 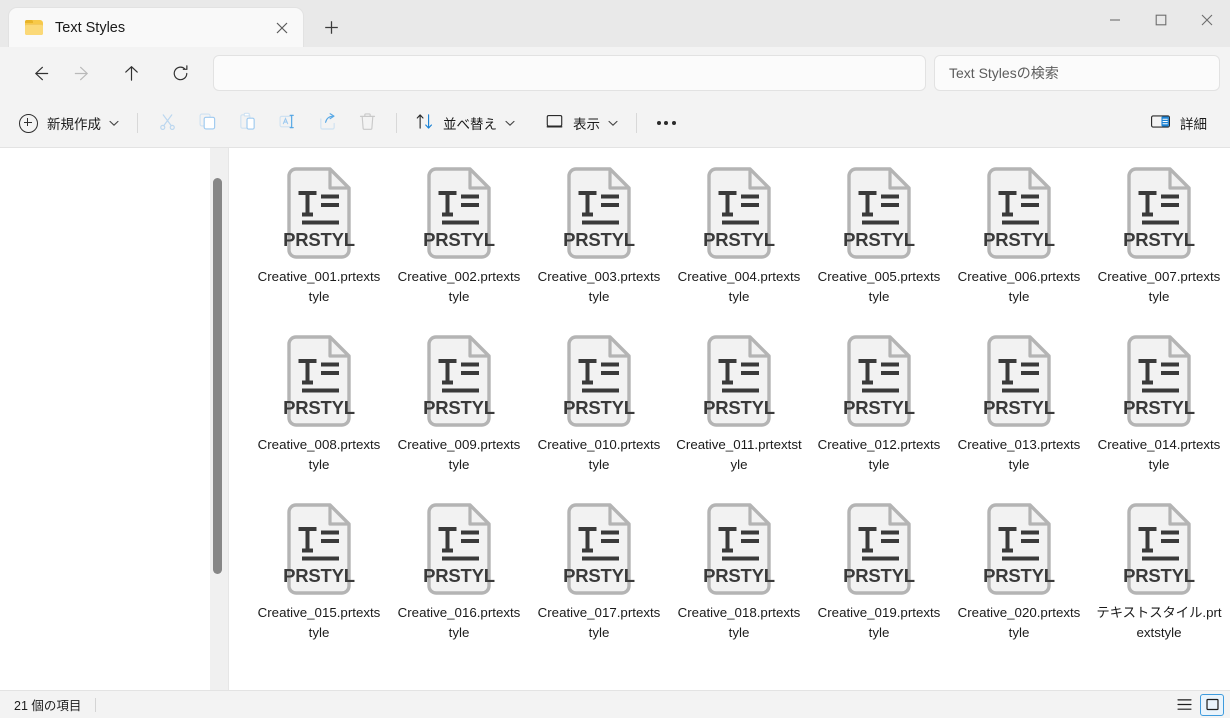 I want to click on navigation-pane-scrollbar, so click(x=219, y=419).